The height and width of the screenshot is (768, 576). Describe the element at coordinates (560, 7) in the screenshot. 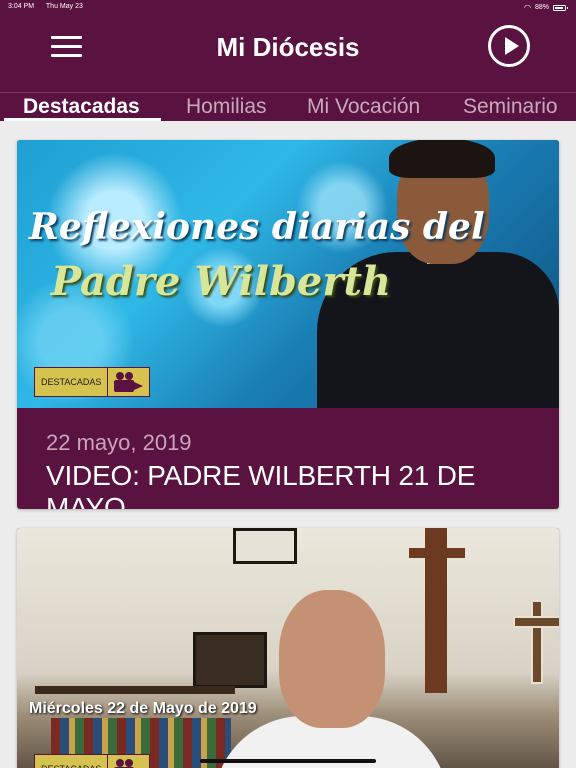

I see `battery-icon` at that location.